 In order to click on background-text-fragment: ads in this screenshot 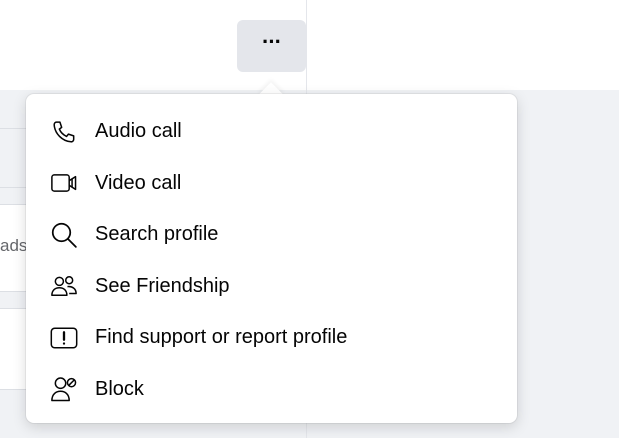, I will do `click(14, 245)`.